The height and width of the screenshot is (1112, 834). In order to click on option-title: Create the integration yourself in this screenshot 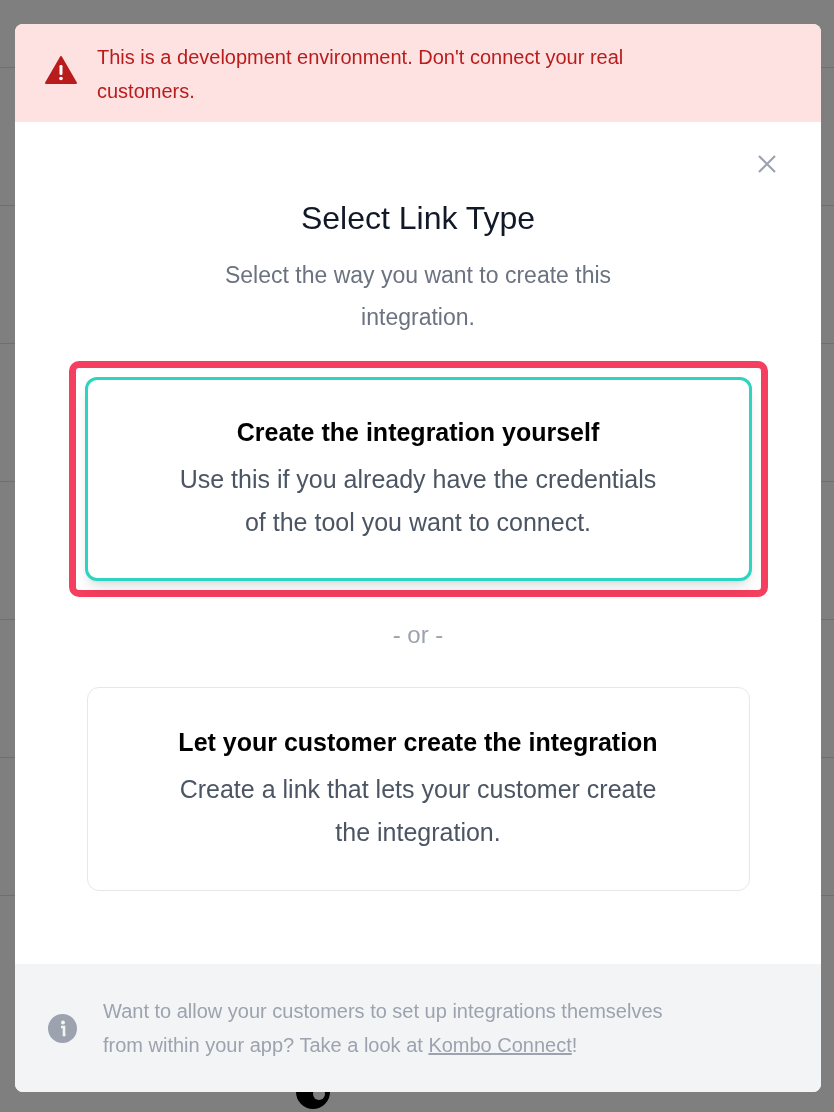, I will do `click(418, 433)`.